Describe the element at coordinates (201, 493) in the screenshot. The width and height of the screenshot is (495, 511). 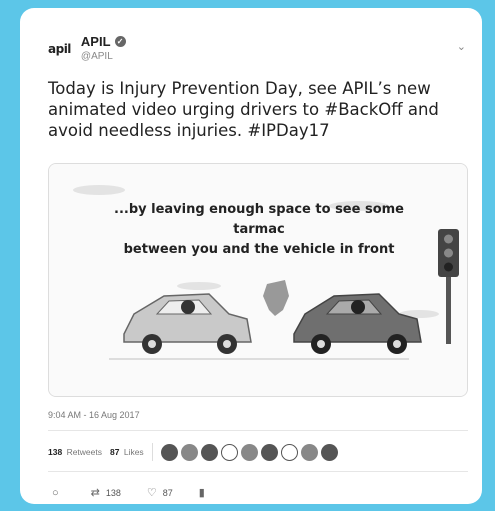
I see `analytics-icon: ▮` at that location.